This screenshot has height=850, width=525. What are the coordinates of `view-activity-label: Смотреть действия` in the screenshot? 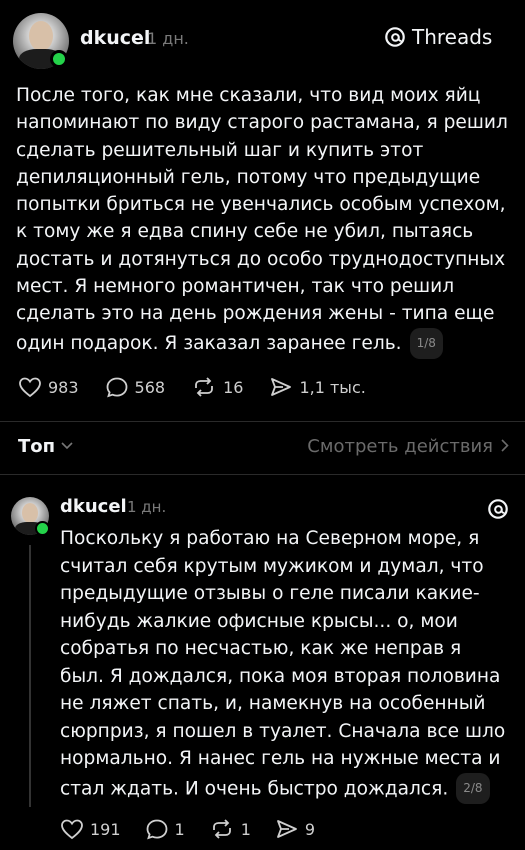 It's located at (400, 446).